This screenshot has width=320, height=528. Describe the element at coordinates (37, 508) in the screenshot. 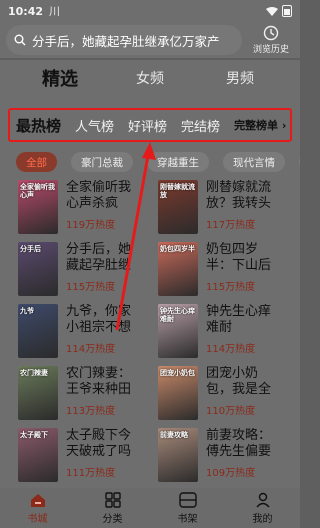

I see `nav-bookstore: 书城` at that location.